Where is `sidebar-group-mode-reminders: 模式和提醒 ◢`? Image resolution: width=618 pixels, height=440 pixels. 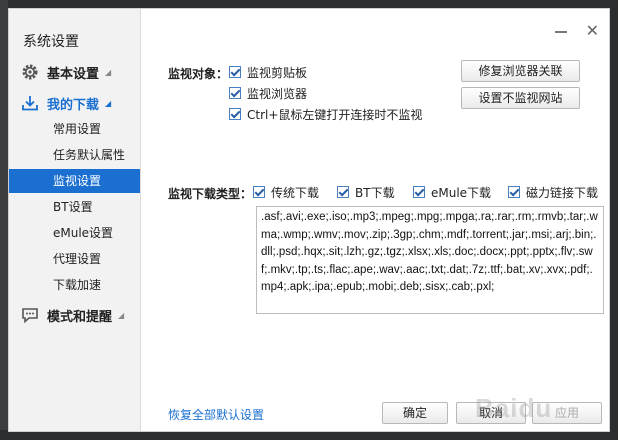
sidebar-group-mode-reminders: 模式和提醒 ◢ is located at coordinates (72, 315).